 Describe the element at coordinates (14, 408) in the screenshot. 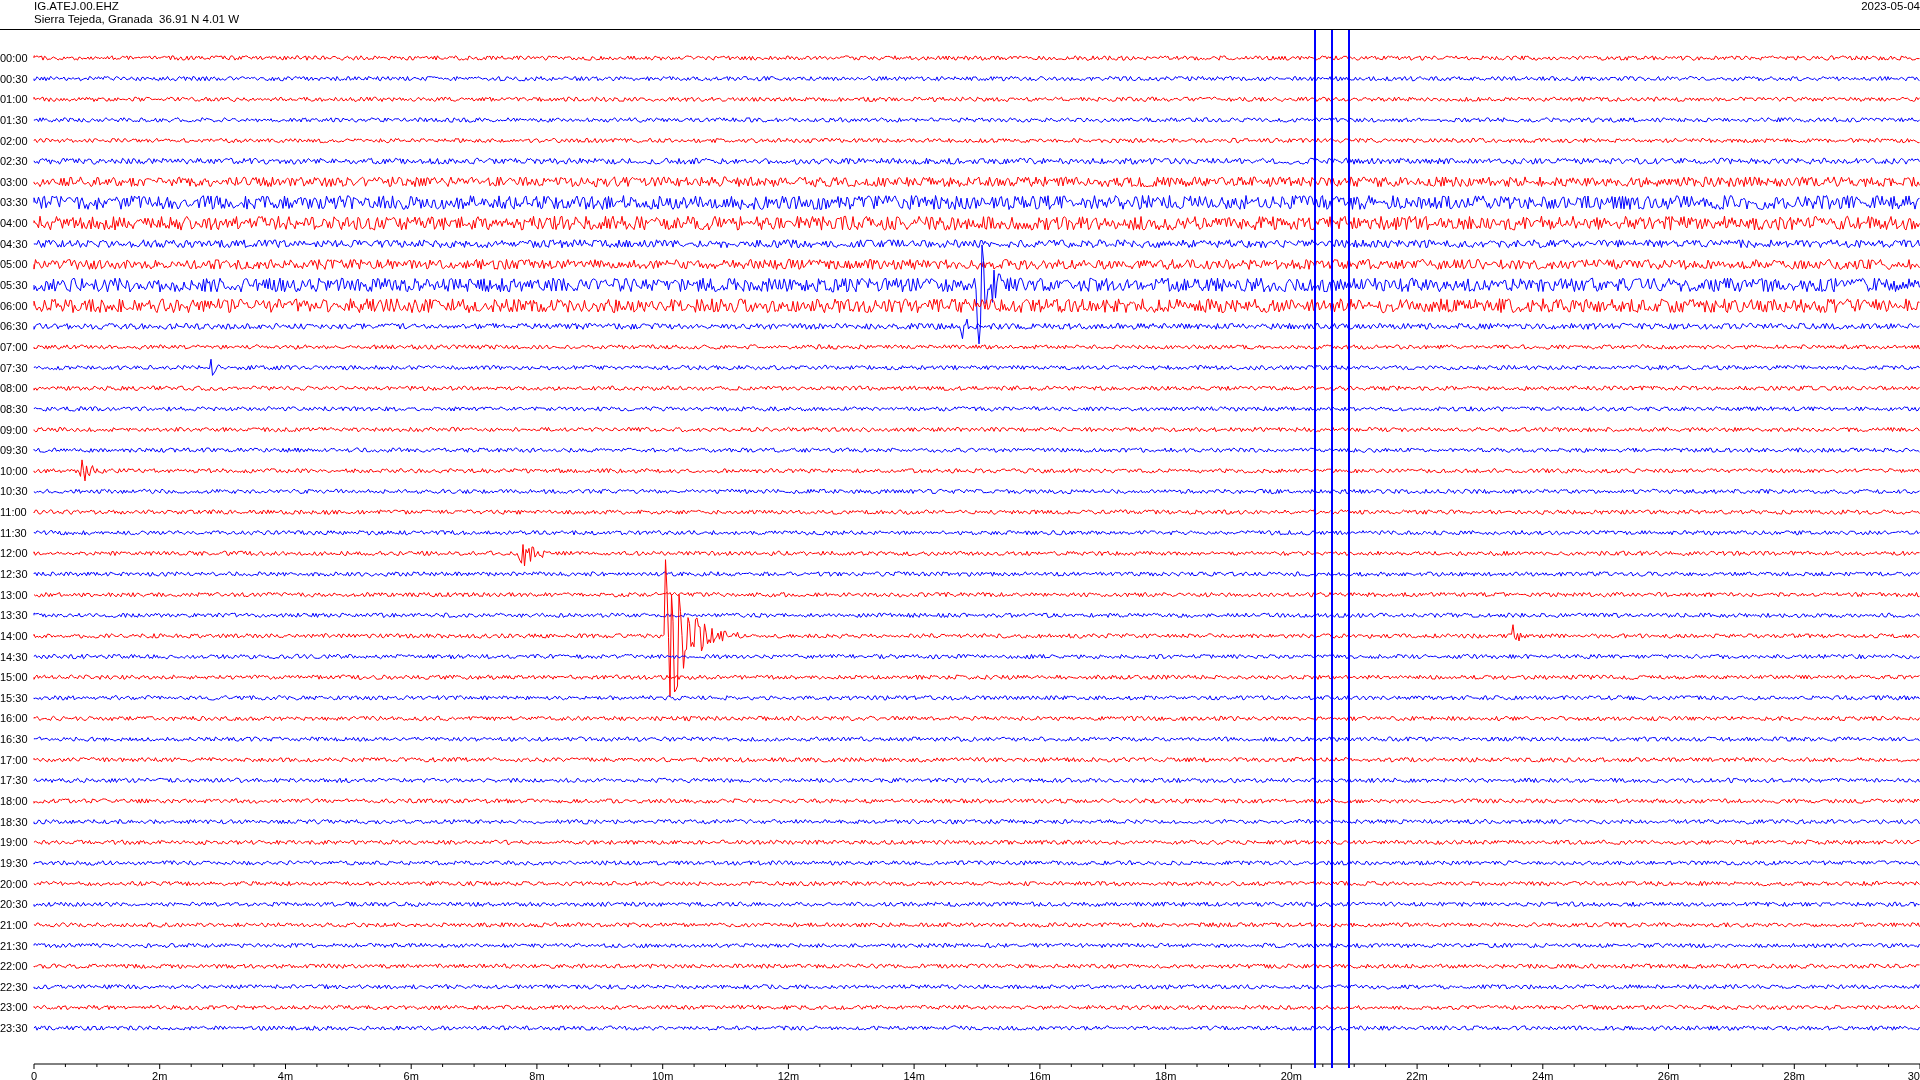

I see `time-label: 08:30` at that location.